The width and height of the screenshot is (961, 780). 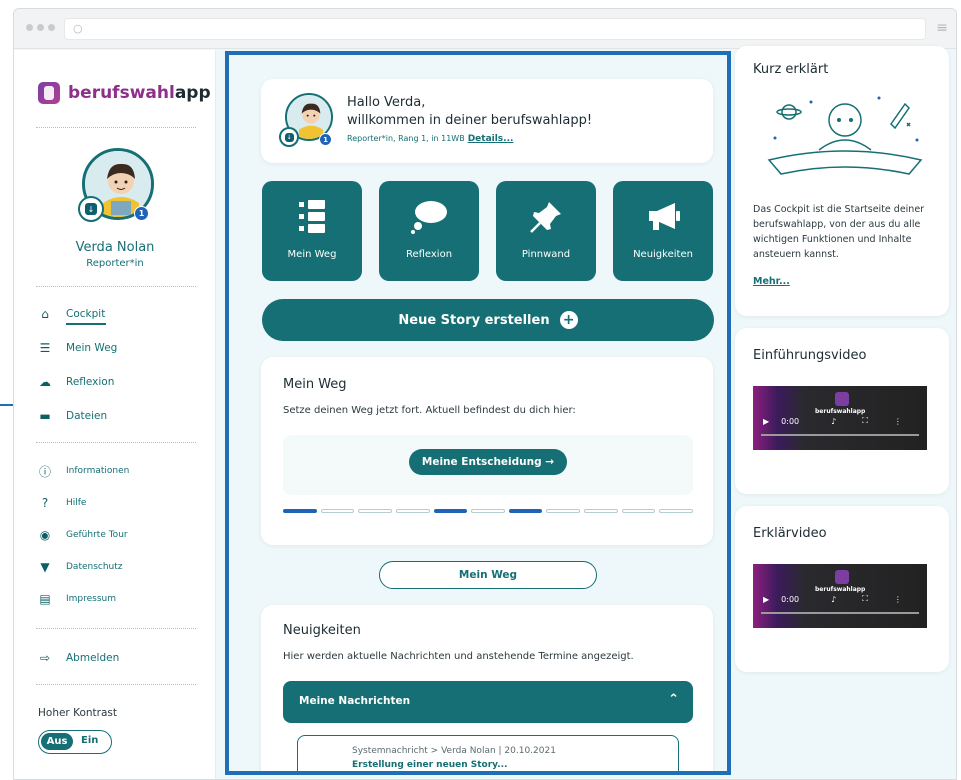 I want to click on sidebar-item-tour: ◉ Geführte Tour, so click(x=83, y=535).